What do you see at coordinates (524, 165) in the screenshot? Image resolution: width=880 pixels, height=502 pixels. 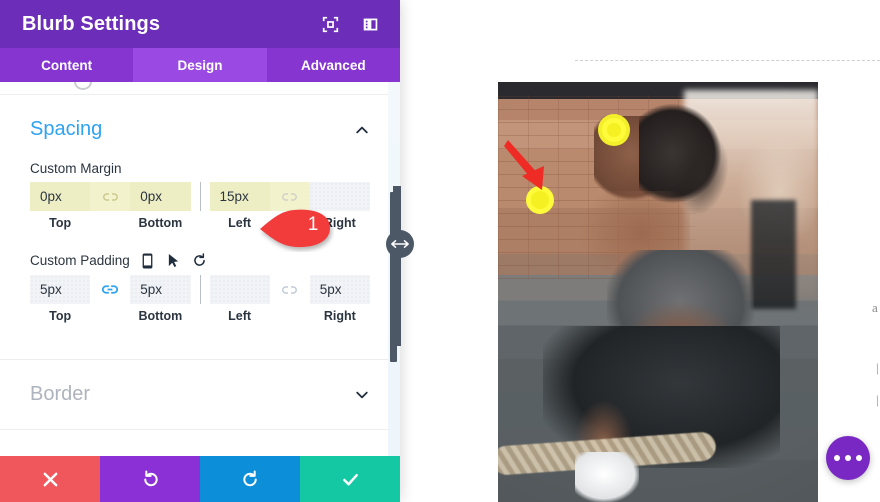 I see `red-arrow-icon` at bounding box center [524, 165].